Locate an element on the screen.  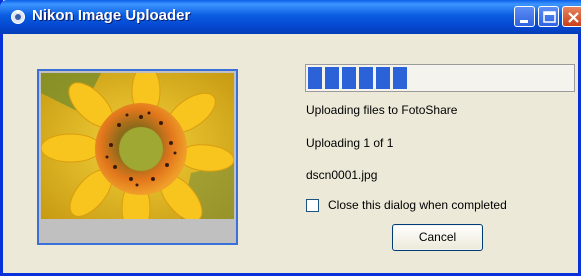
maximize-button is located at coordinates (548, 16).